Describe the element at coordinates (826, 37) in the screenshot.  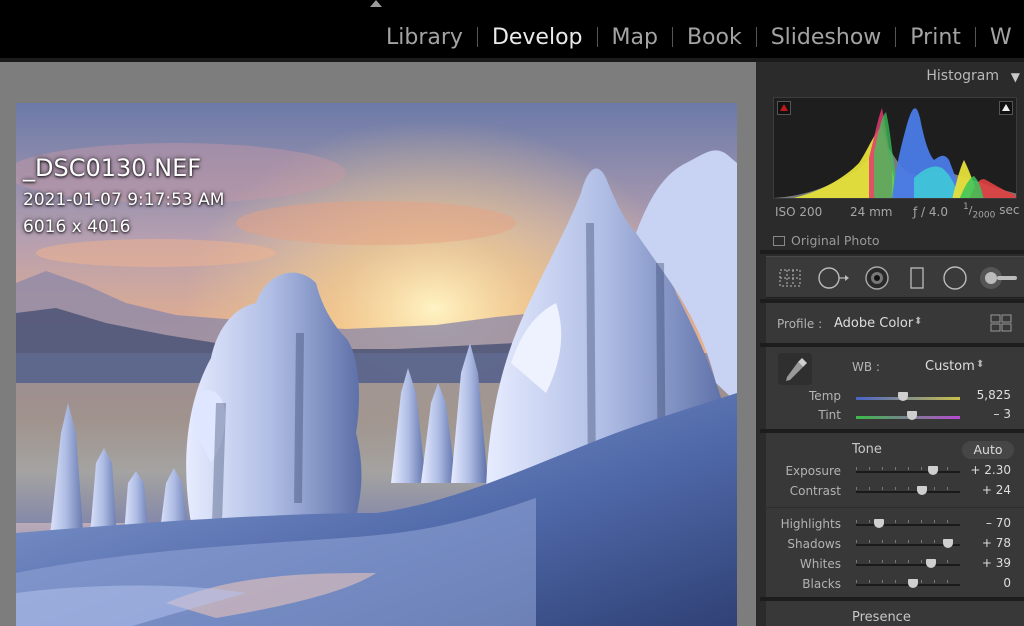
I see `module-slideshow: Slideshow` at that location.